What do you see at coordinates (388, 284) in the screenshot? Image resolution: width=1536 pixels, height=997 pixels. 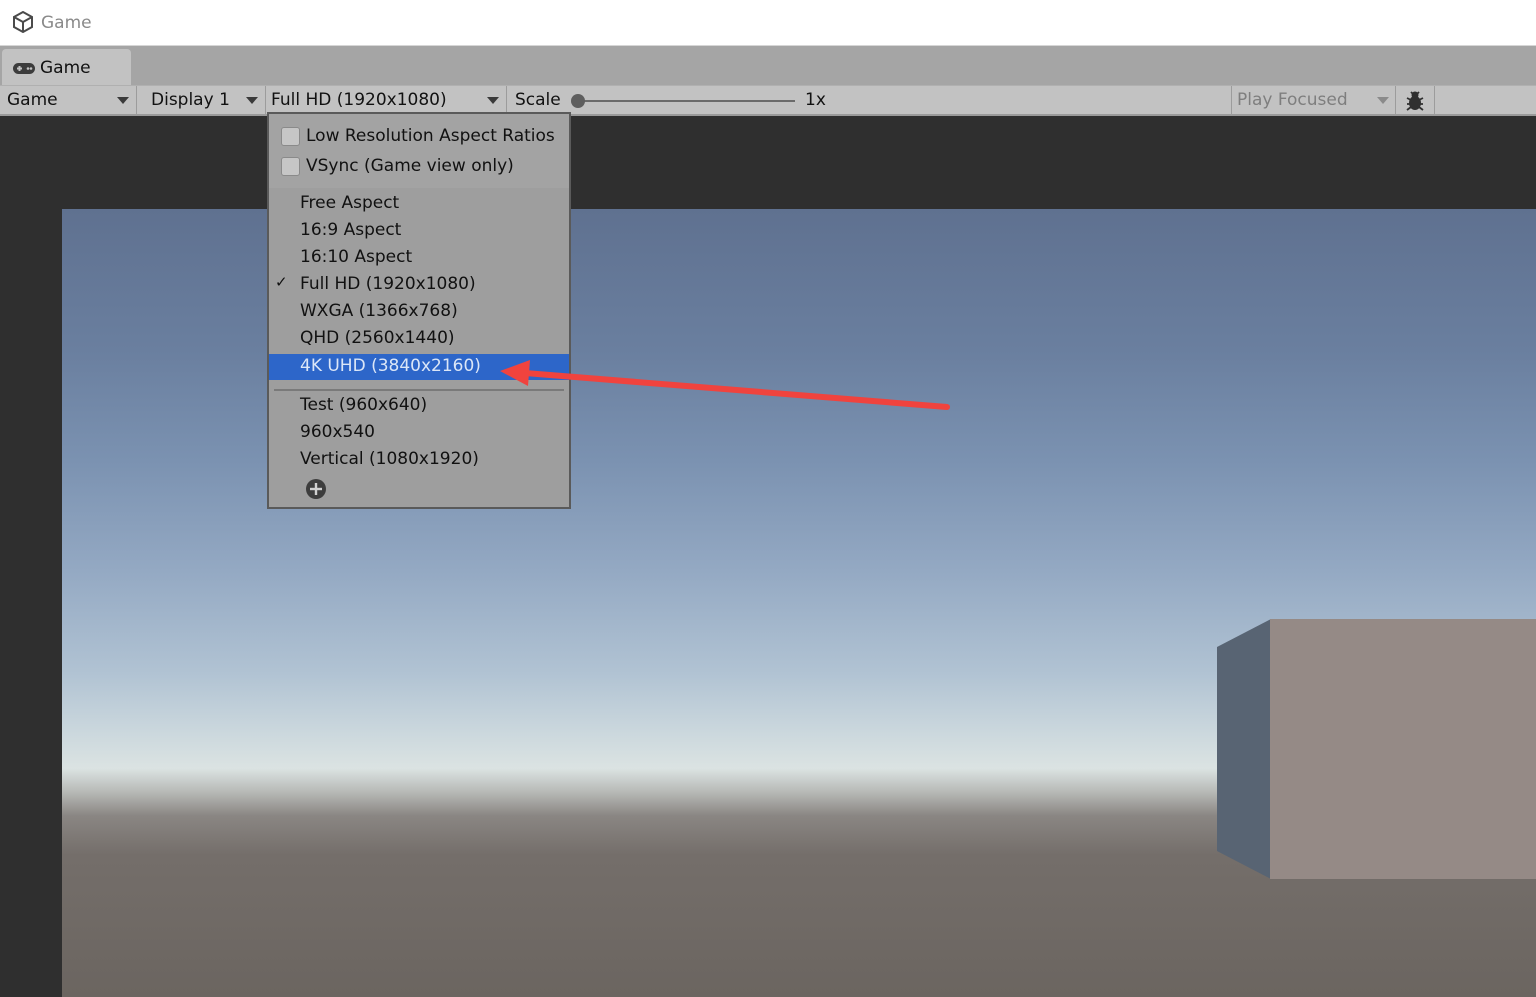 I see `menu-item-label: Full HD (1920x1080)` at bounding box center [388, 284].